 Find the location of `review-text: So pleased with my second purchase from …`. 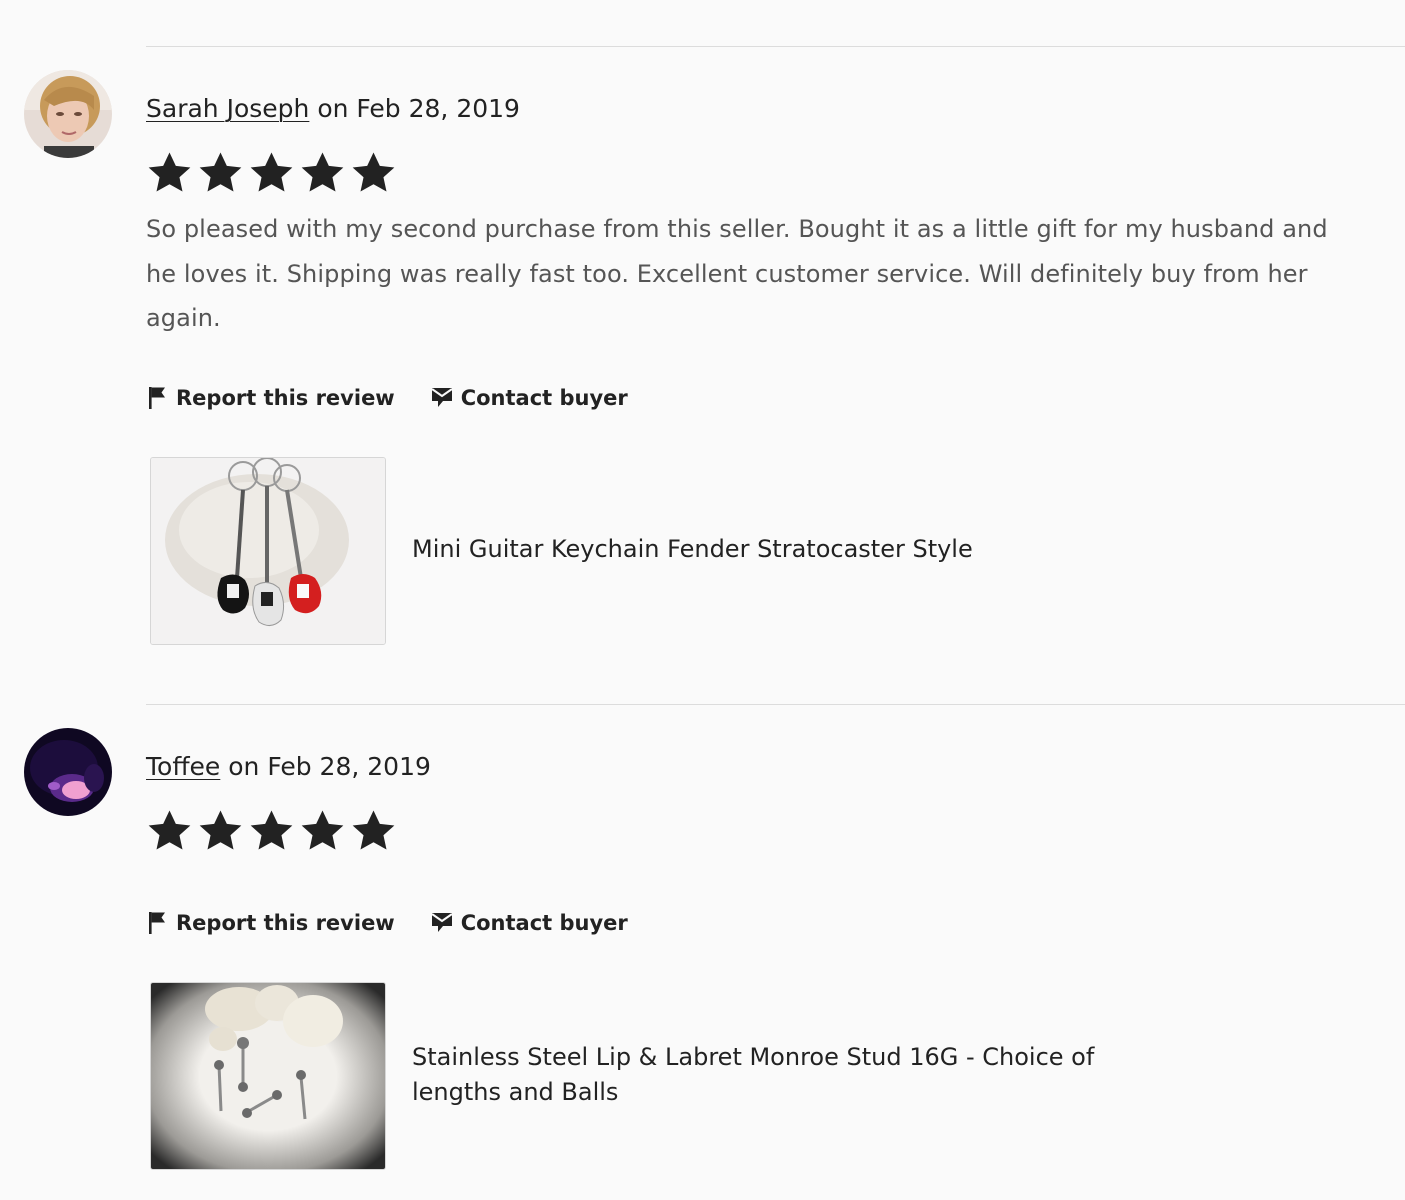

review-text: So pleased with my second purchase from … is located at coordinates (737, 273).